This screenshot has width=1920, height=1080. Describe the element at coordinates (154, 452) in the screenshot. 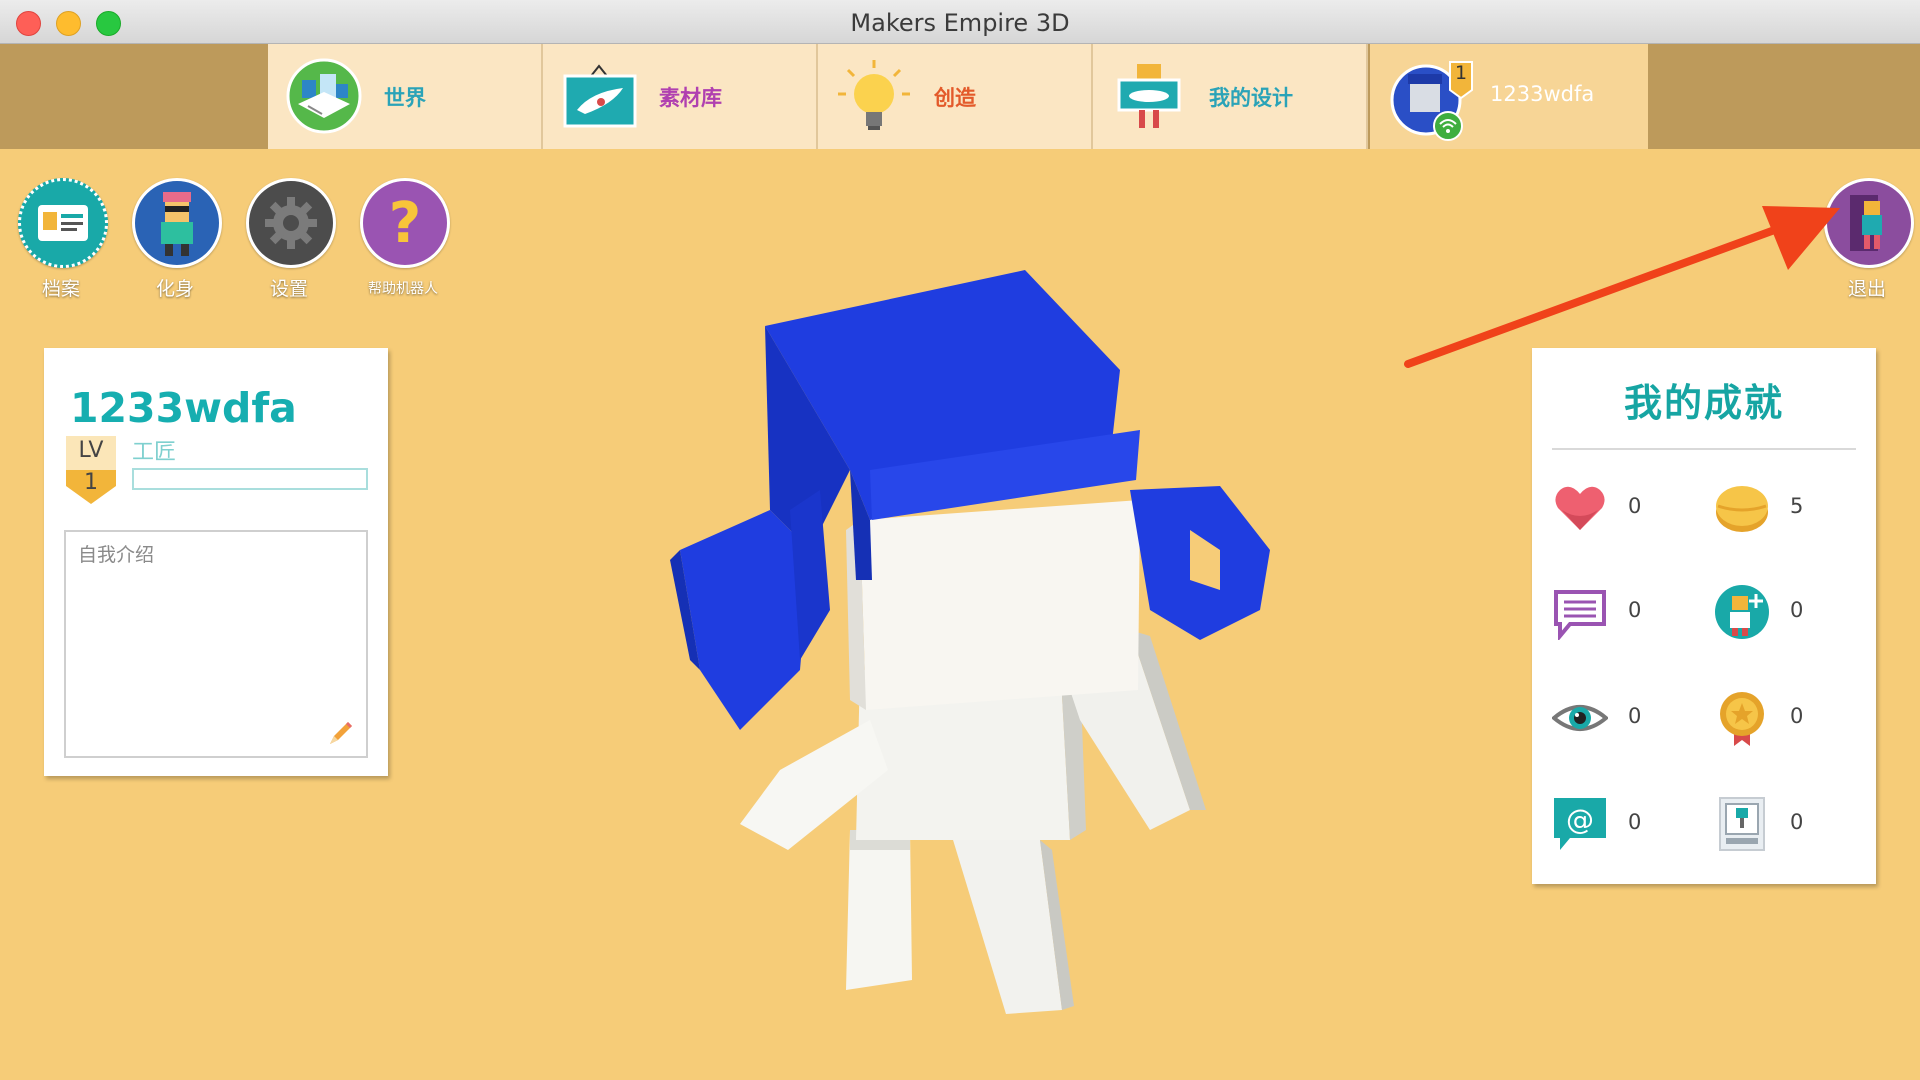

I see `rank-title: 工匠` at that location.